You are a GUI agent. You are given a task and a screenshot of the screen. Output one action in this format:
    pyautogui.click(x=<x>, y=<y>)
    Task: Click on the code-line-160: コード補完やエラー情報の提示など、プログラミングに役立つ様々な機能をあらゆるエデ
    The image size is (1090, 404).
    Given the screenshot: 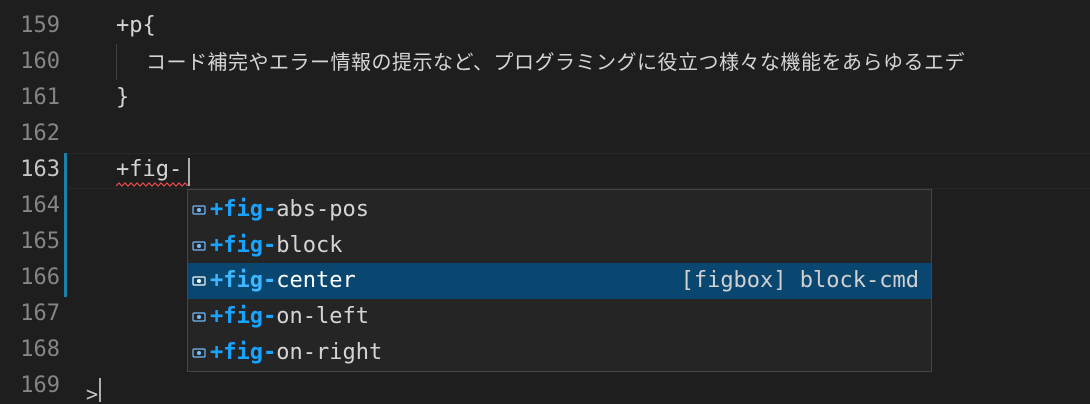 What is the action you would take?
    pyautogui.click(x=555, y=62)
    